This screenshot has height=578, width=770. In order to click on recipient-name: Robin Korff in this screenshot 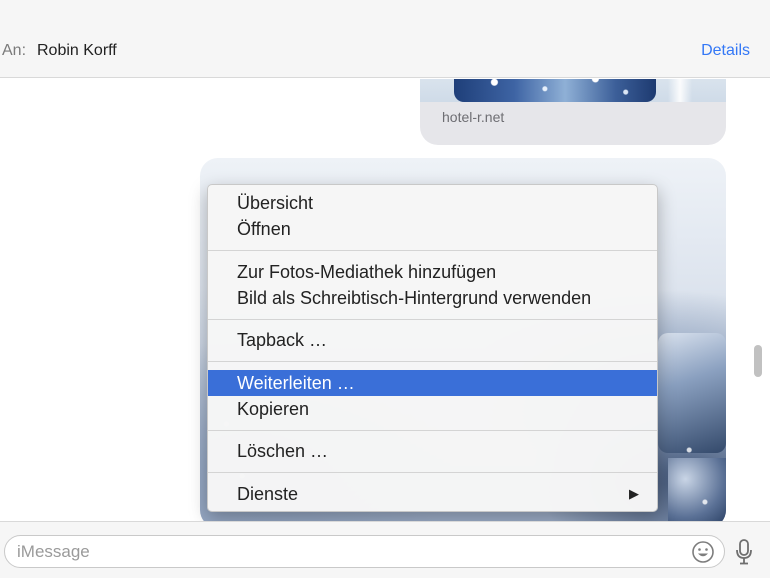, I will do `click(77, 51)`.